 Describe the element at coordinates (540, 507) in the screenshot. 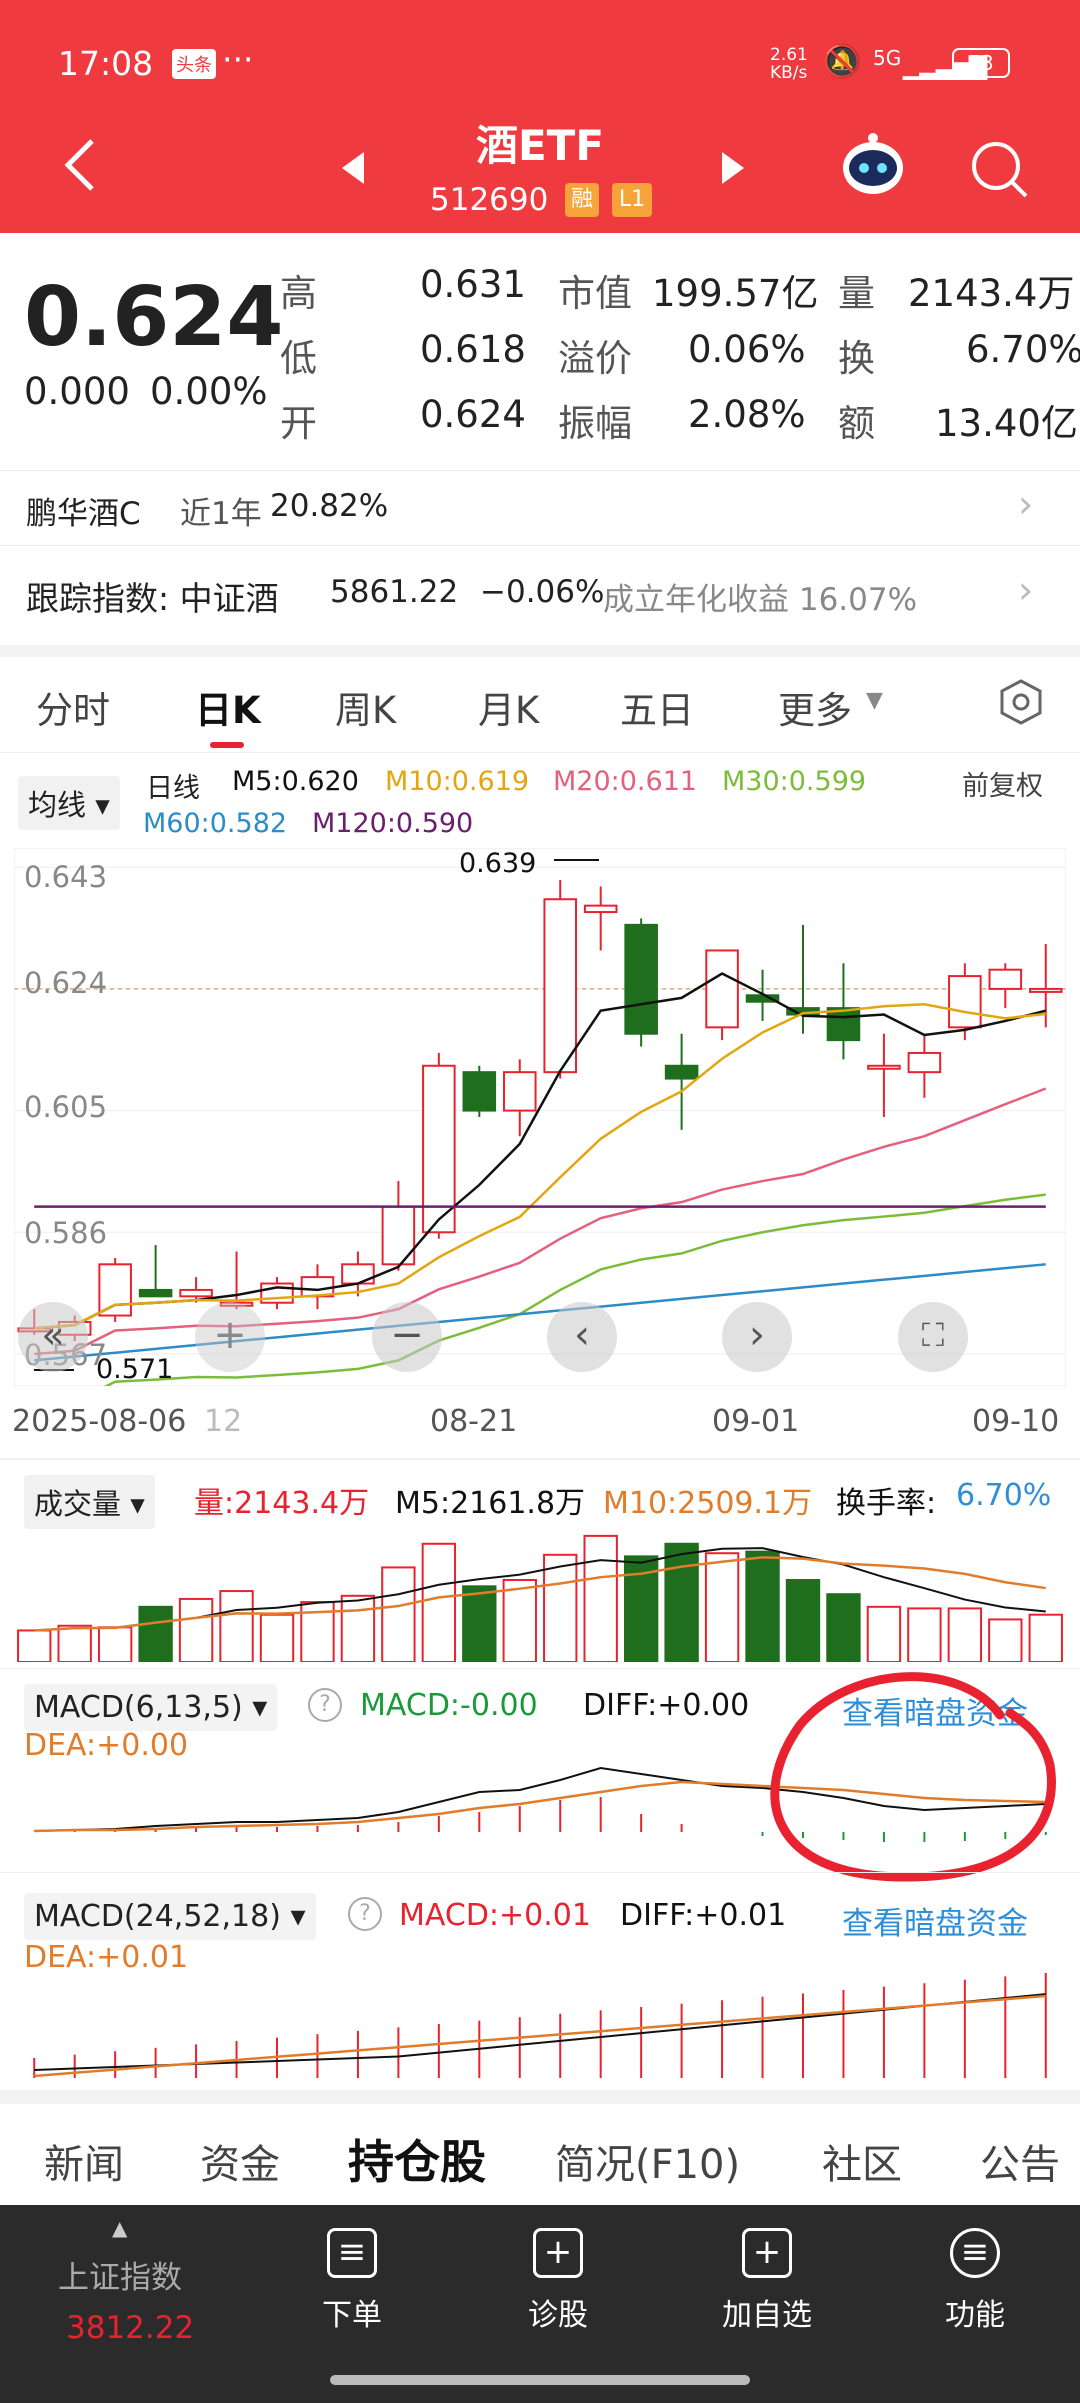

I see `fund-row: 鹏华酒C 近1年 20.82% ›` at that location.